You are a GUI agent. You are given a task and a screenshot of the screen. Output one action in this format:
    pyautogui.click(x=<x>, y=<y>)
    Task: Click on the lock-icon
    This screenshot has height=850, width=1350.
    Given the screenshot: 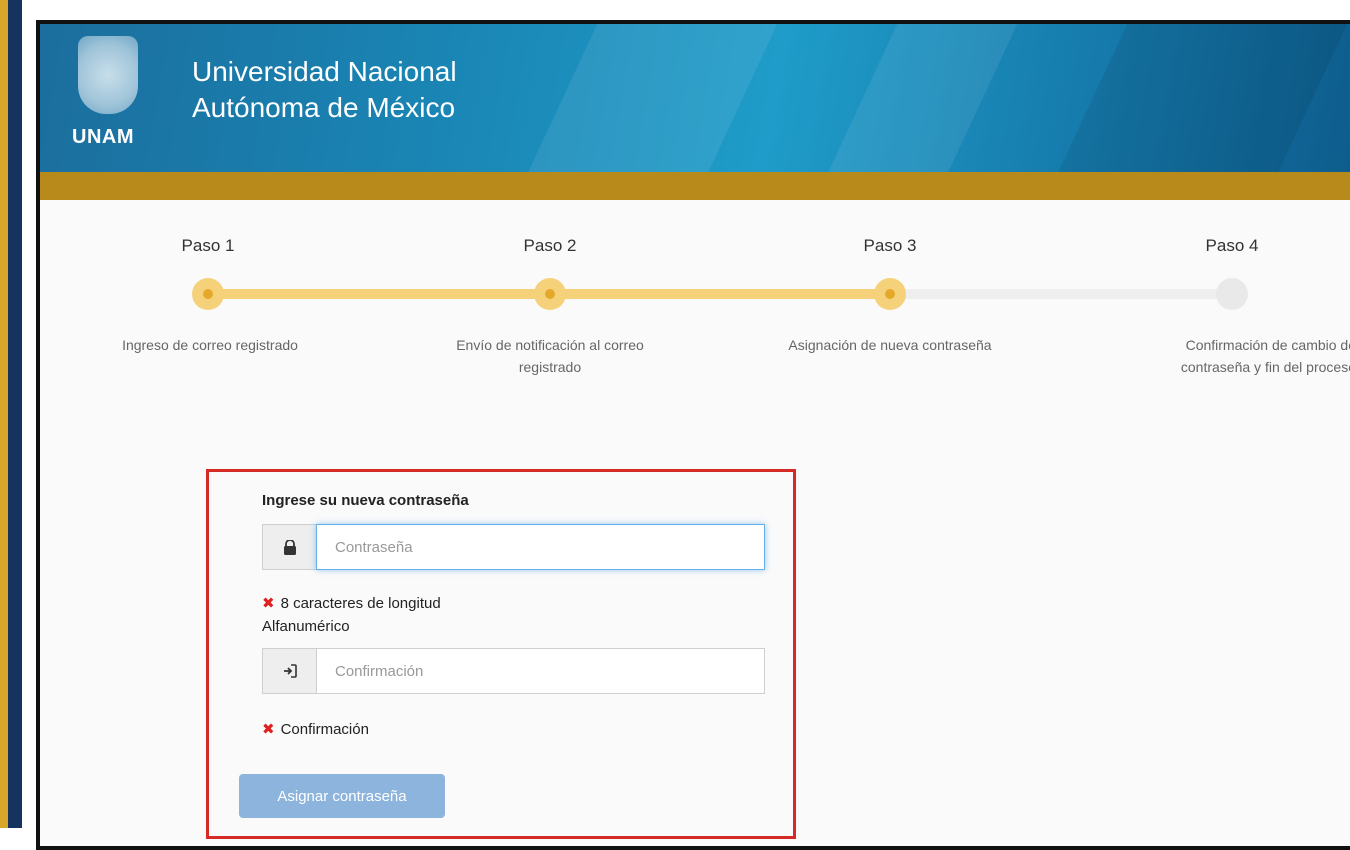 What is the action you would take?
    pyautogui.click(x=289, y=547)
    